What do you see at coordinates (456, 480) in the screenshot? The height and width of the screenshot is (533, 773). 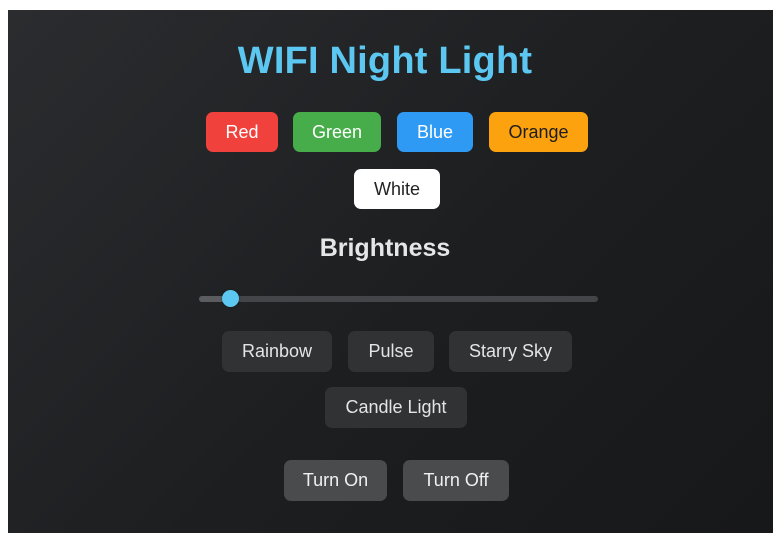 I see `turn-off-button: Turn Off` at bounding box center [456, 480].